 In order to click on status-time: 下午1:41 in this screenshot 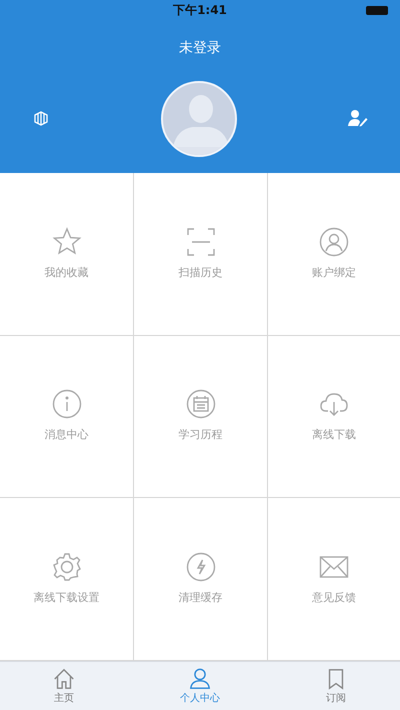, I will do `click(200, 10)`.